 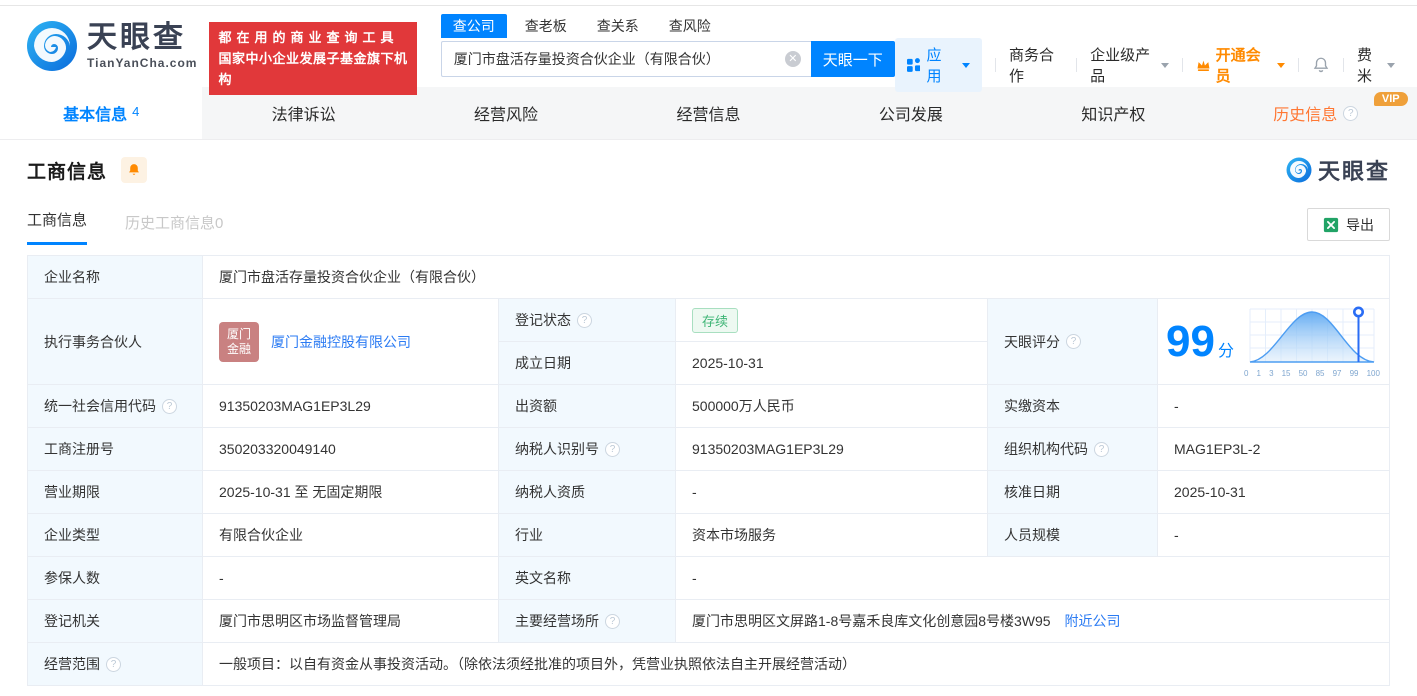 I want to click on field-label: 企业名称, so click(x=115, y=277).